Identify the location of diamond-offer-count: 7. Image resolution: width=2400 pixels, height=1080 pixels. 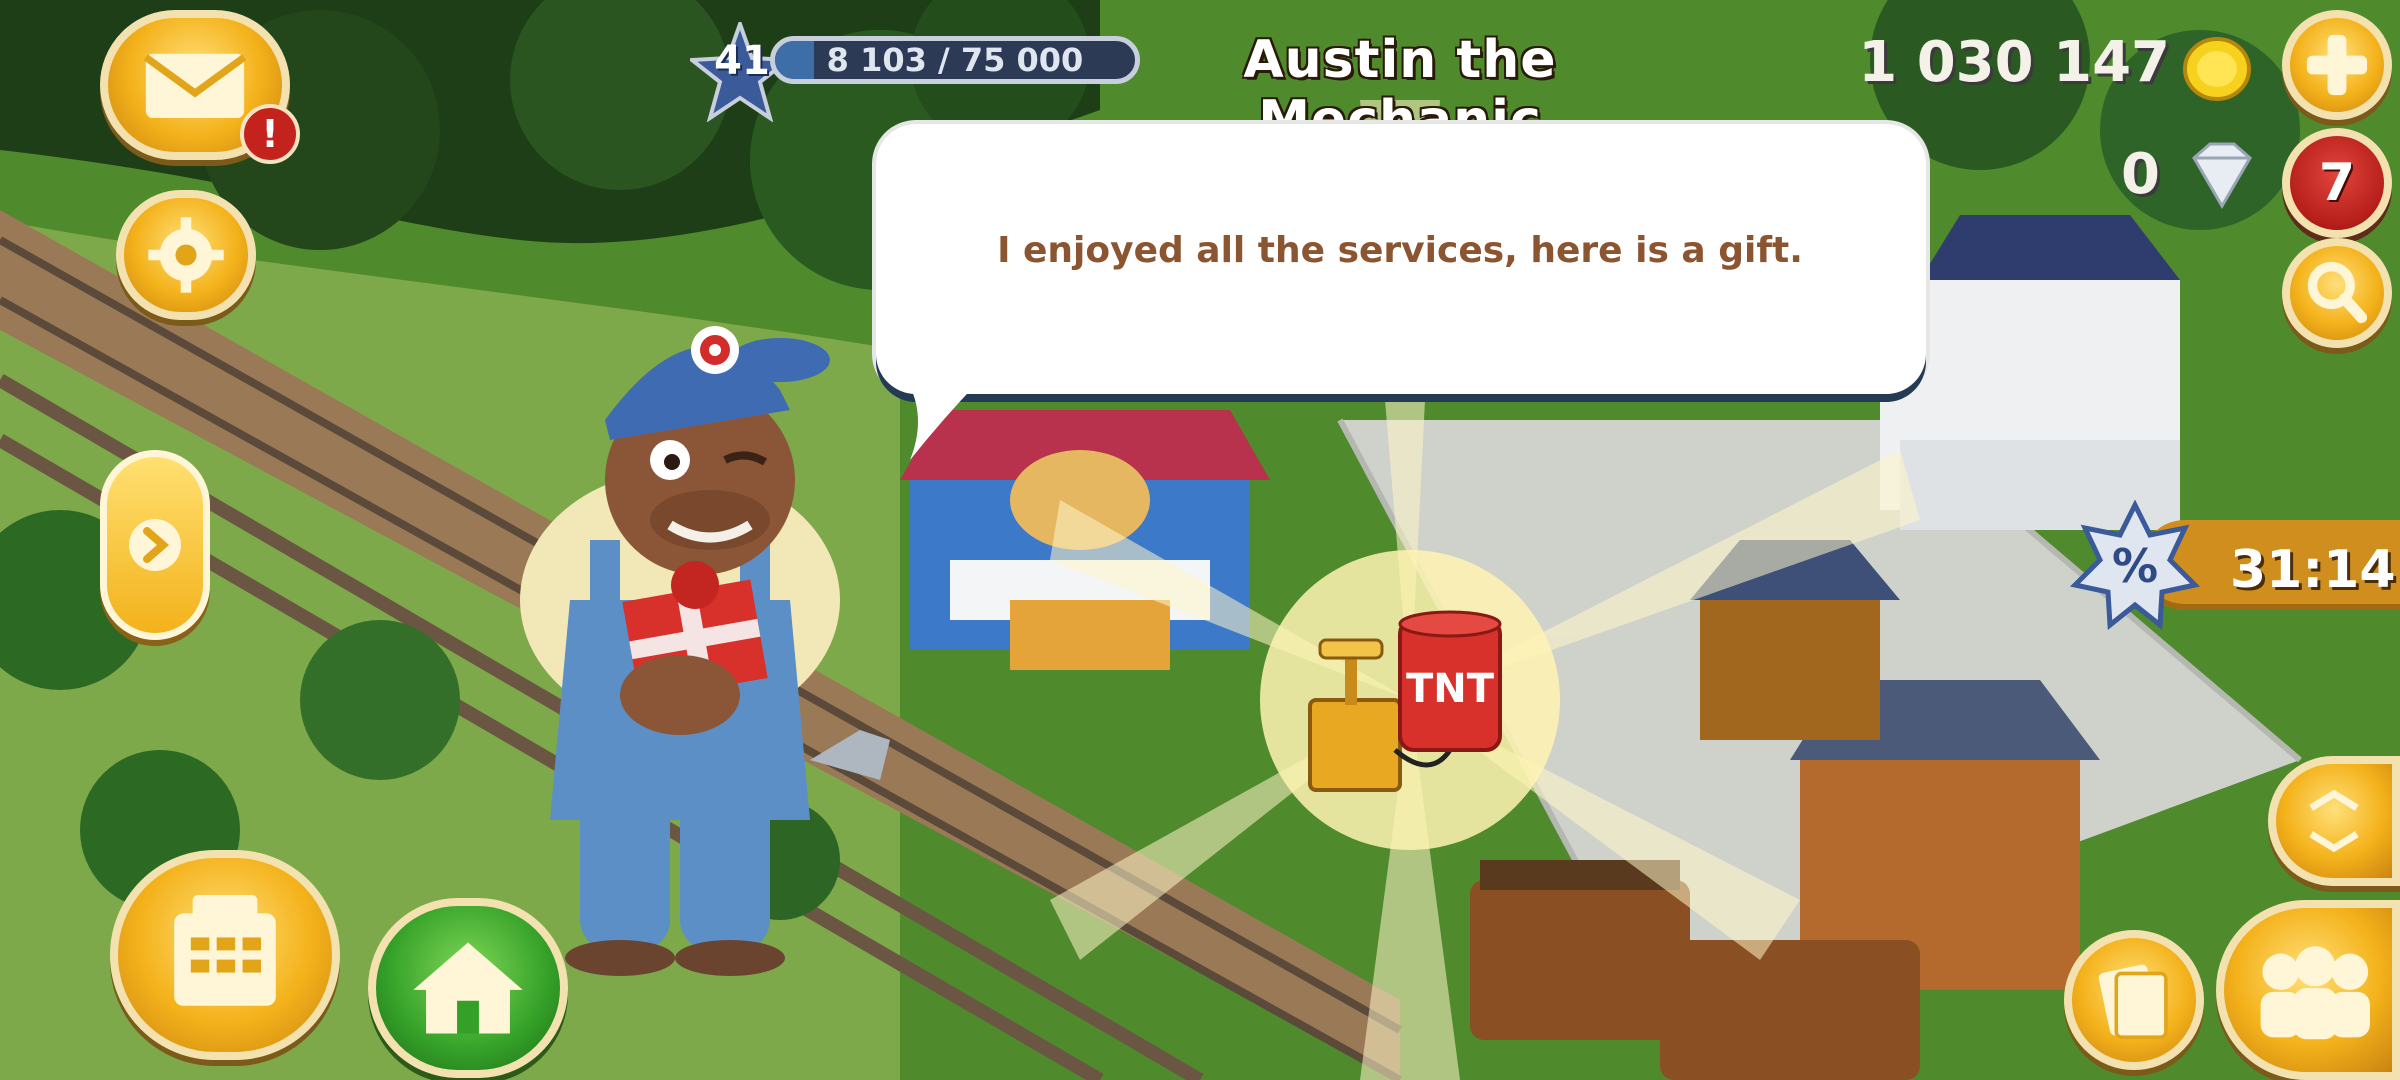
(2337, 183).